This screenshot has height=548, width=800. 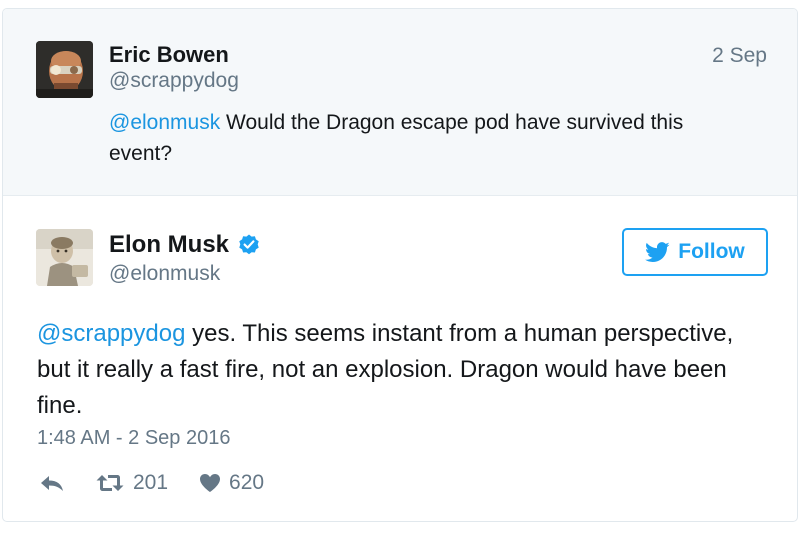 What do you see at coordinates (174, 81) in the screenshot?
I see `parent-author-handle: @scrappydog` at bounding box center [174, 81].